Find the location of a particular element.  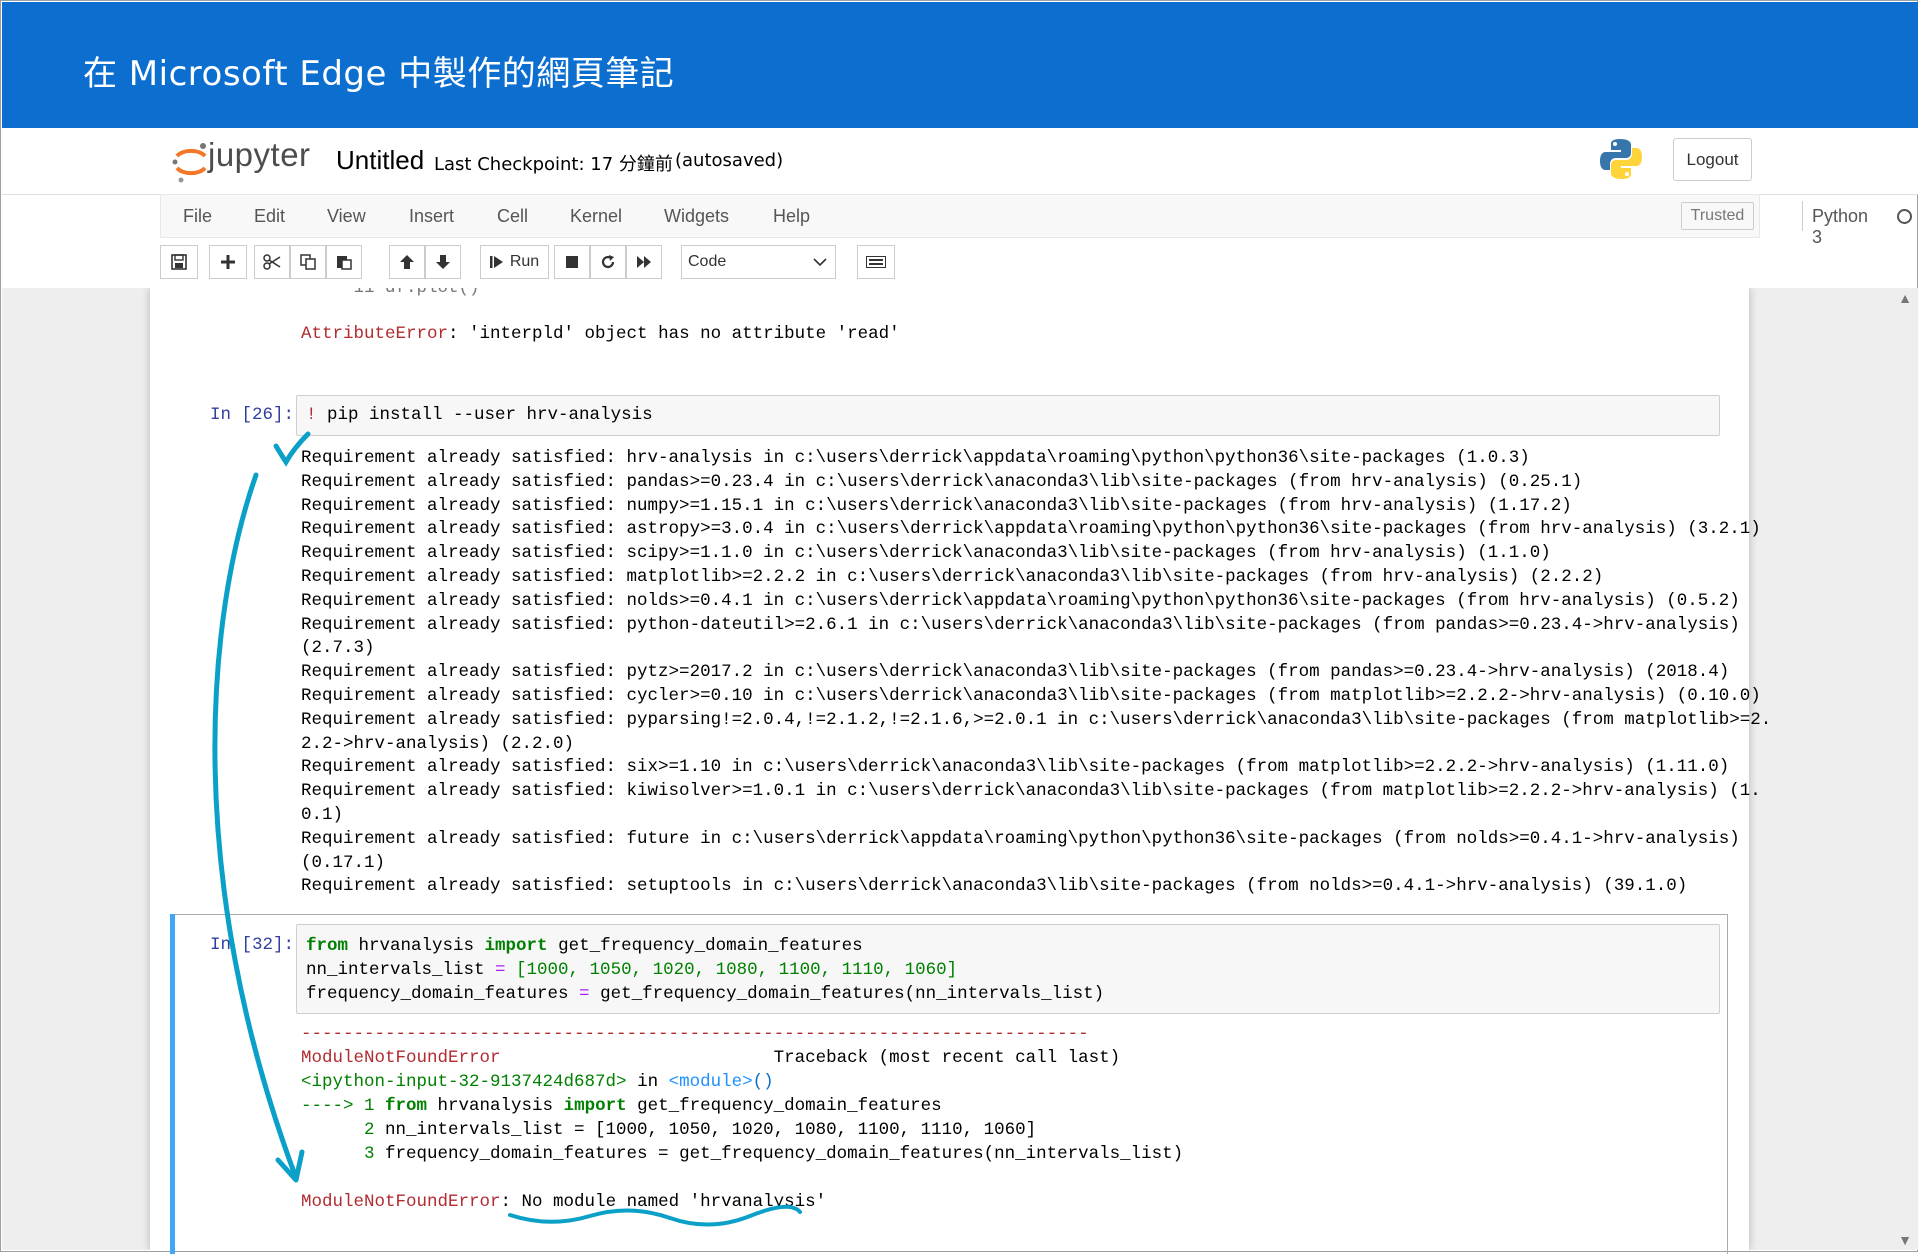

fast-forward-icon is located at coordinates (644, 262).